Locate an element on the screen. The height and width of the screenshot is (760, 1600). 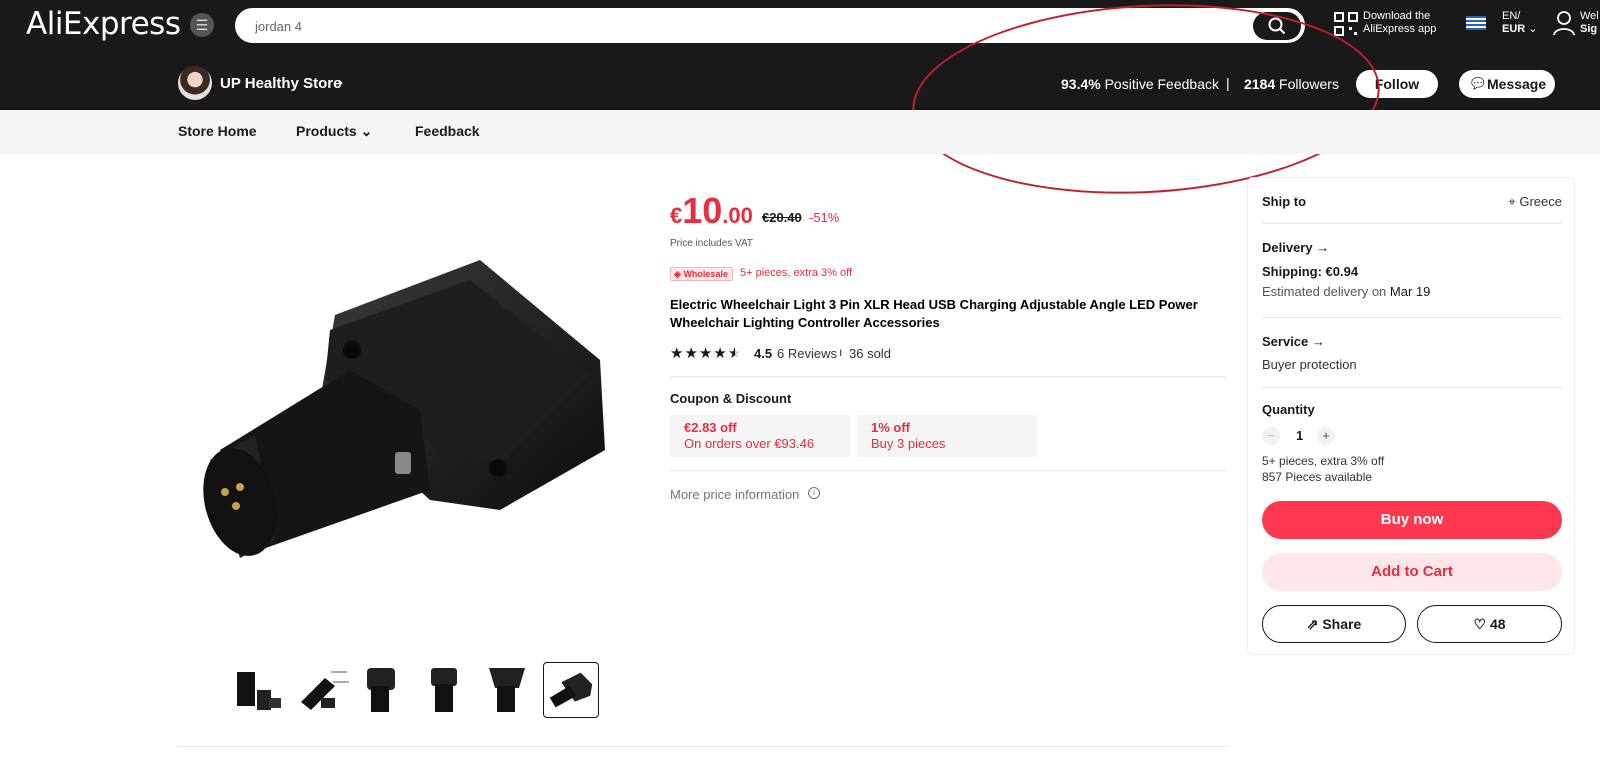
star-rating: ★★★★★ is located at coordinates (706, 353).